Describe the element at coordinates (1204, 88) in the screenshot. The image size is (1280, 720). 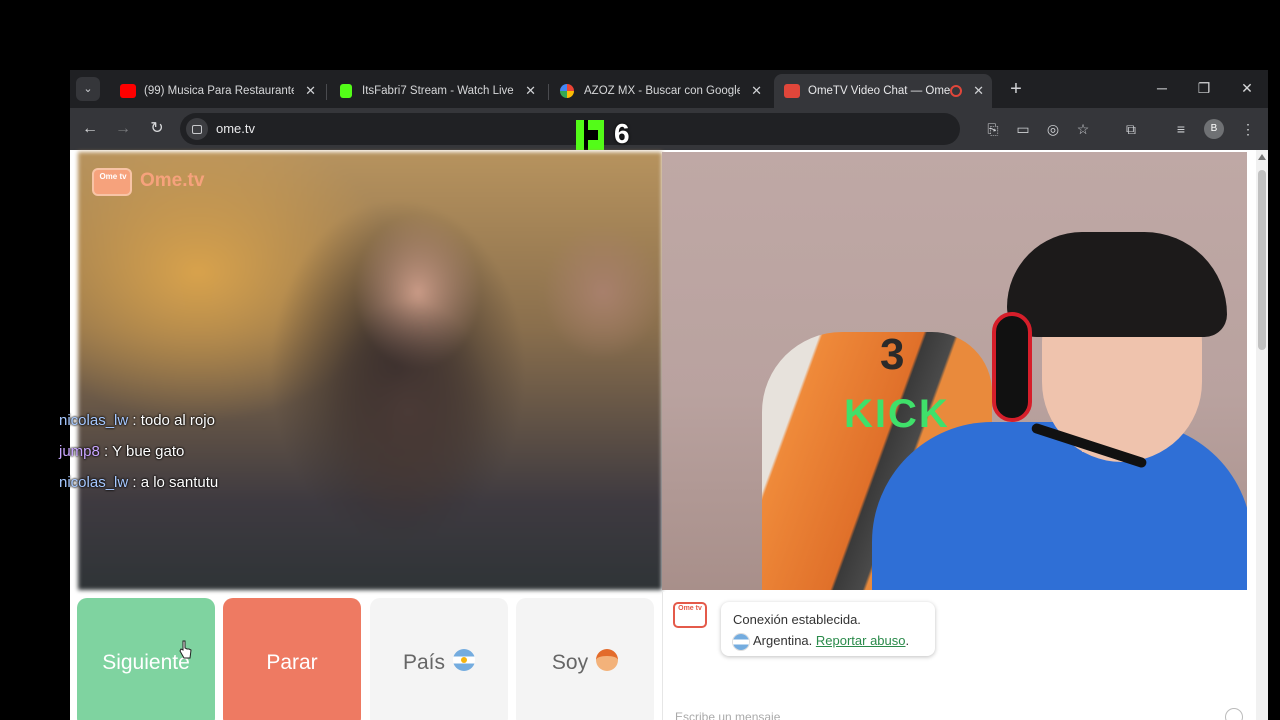
I see `restore-icon: ❐` at that location.